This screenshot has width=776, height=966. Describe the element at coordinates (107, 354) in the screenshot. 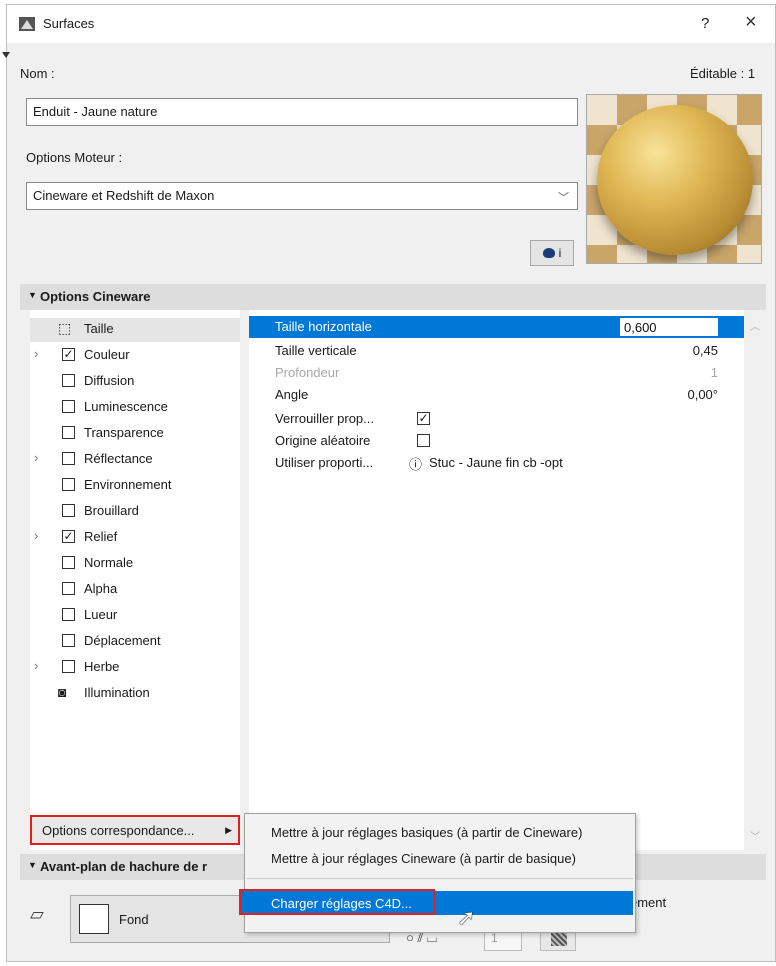

I see `channel-label: Couleur` at that location.